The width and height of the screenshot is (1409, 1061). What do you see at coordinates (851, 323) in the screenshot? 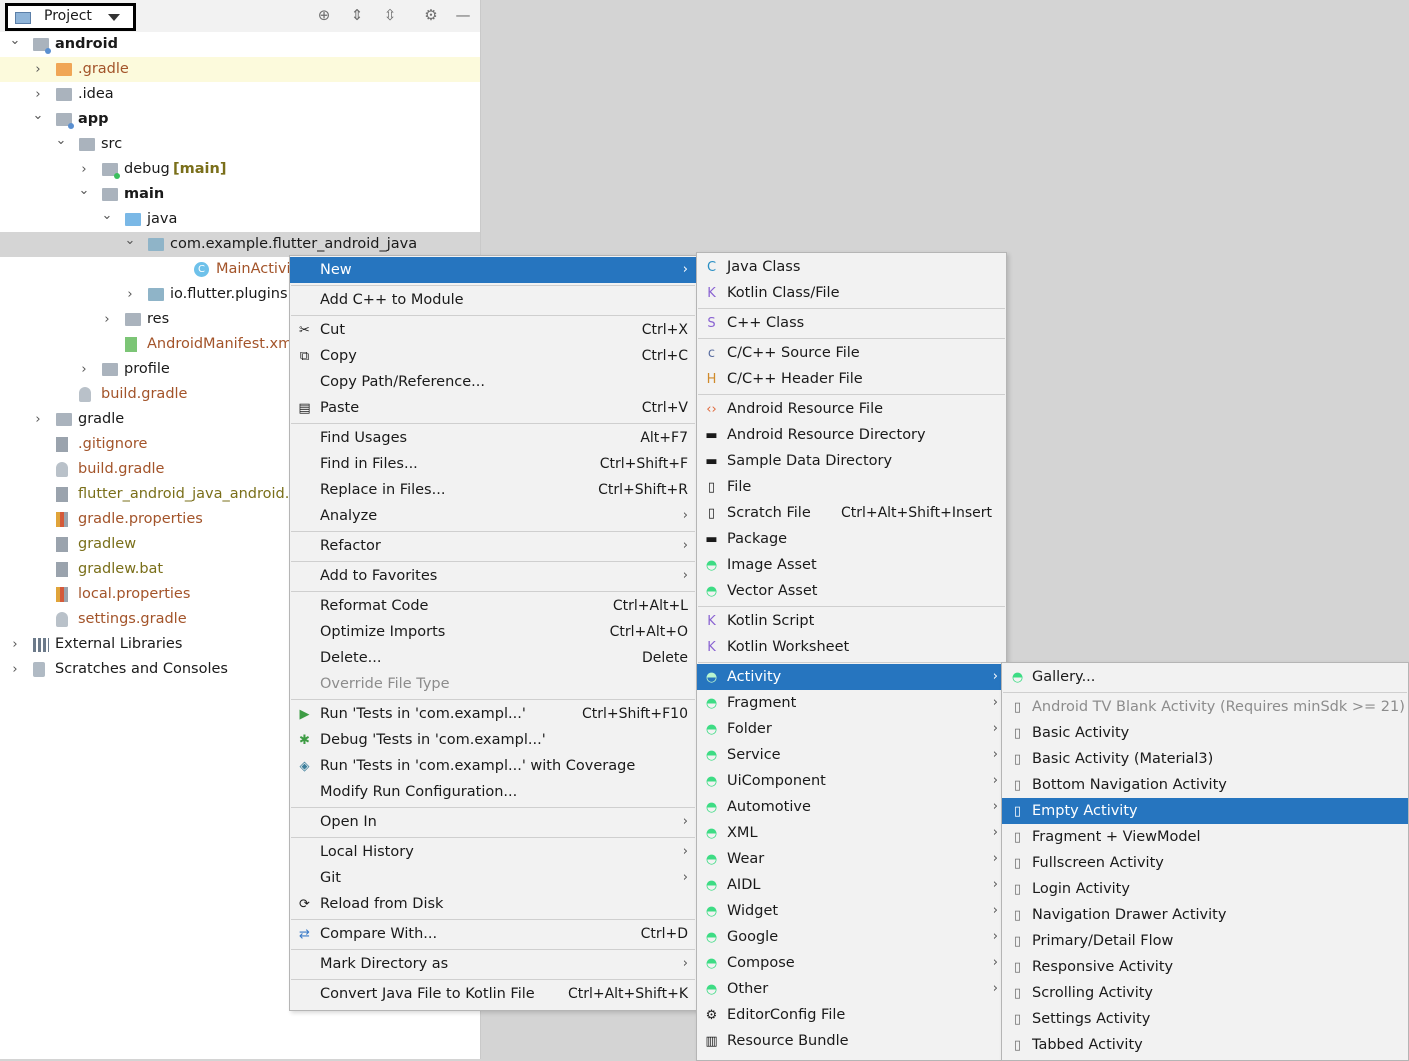
I see `menu-item-c-class: S C++ Class` at bounding box center [851, 323].